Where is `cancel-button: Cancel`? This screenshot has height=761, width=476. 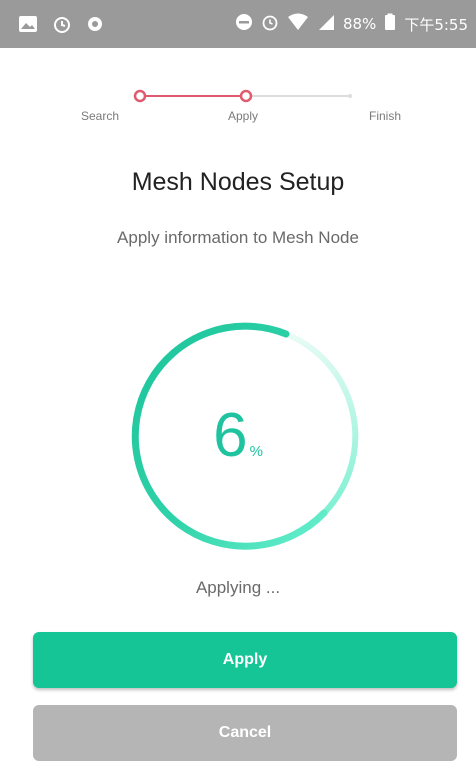 cancel-button: Cancel is located at coordinates (245, 733).